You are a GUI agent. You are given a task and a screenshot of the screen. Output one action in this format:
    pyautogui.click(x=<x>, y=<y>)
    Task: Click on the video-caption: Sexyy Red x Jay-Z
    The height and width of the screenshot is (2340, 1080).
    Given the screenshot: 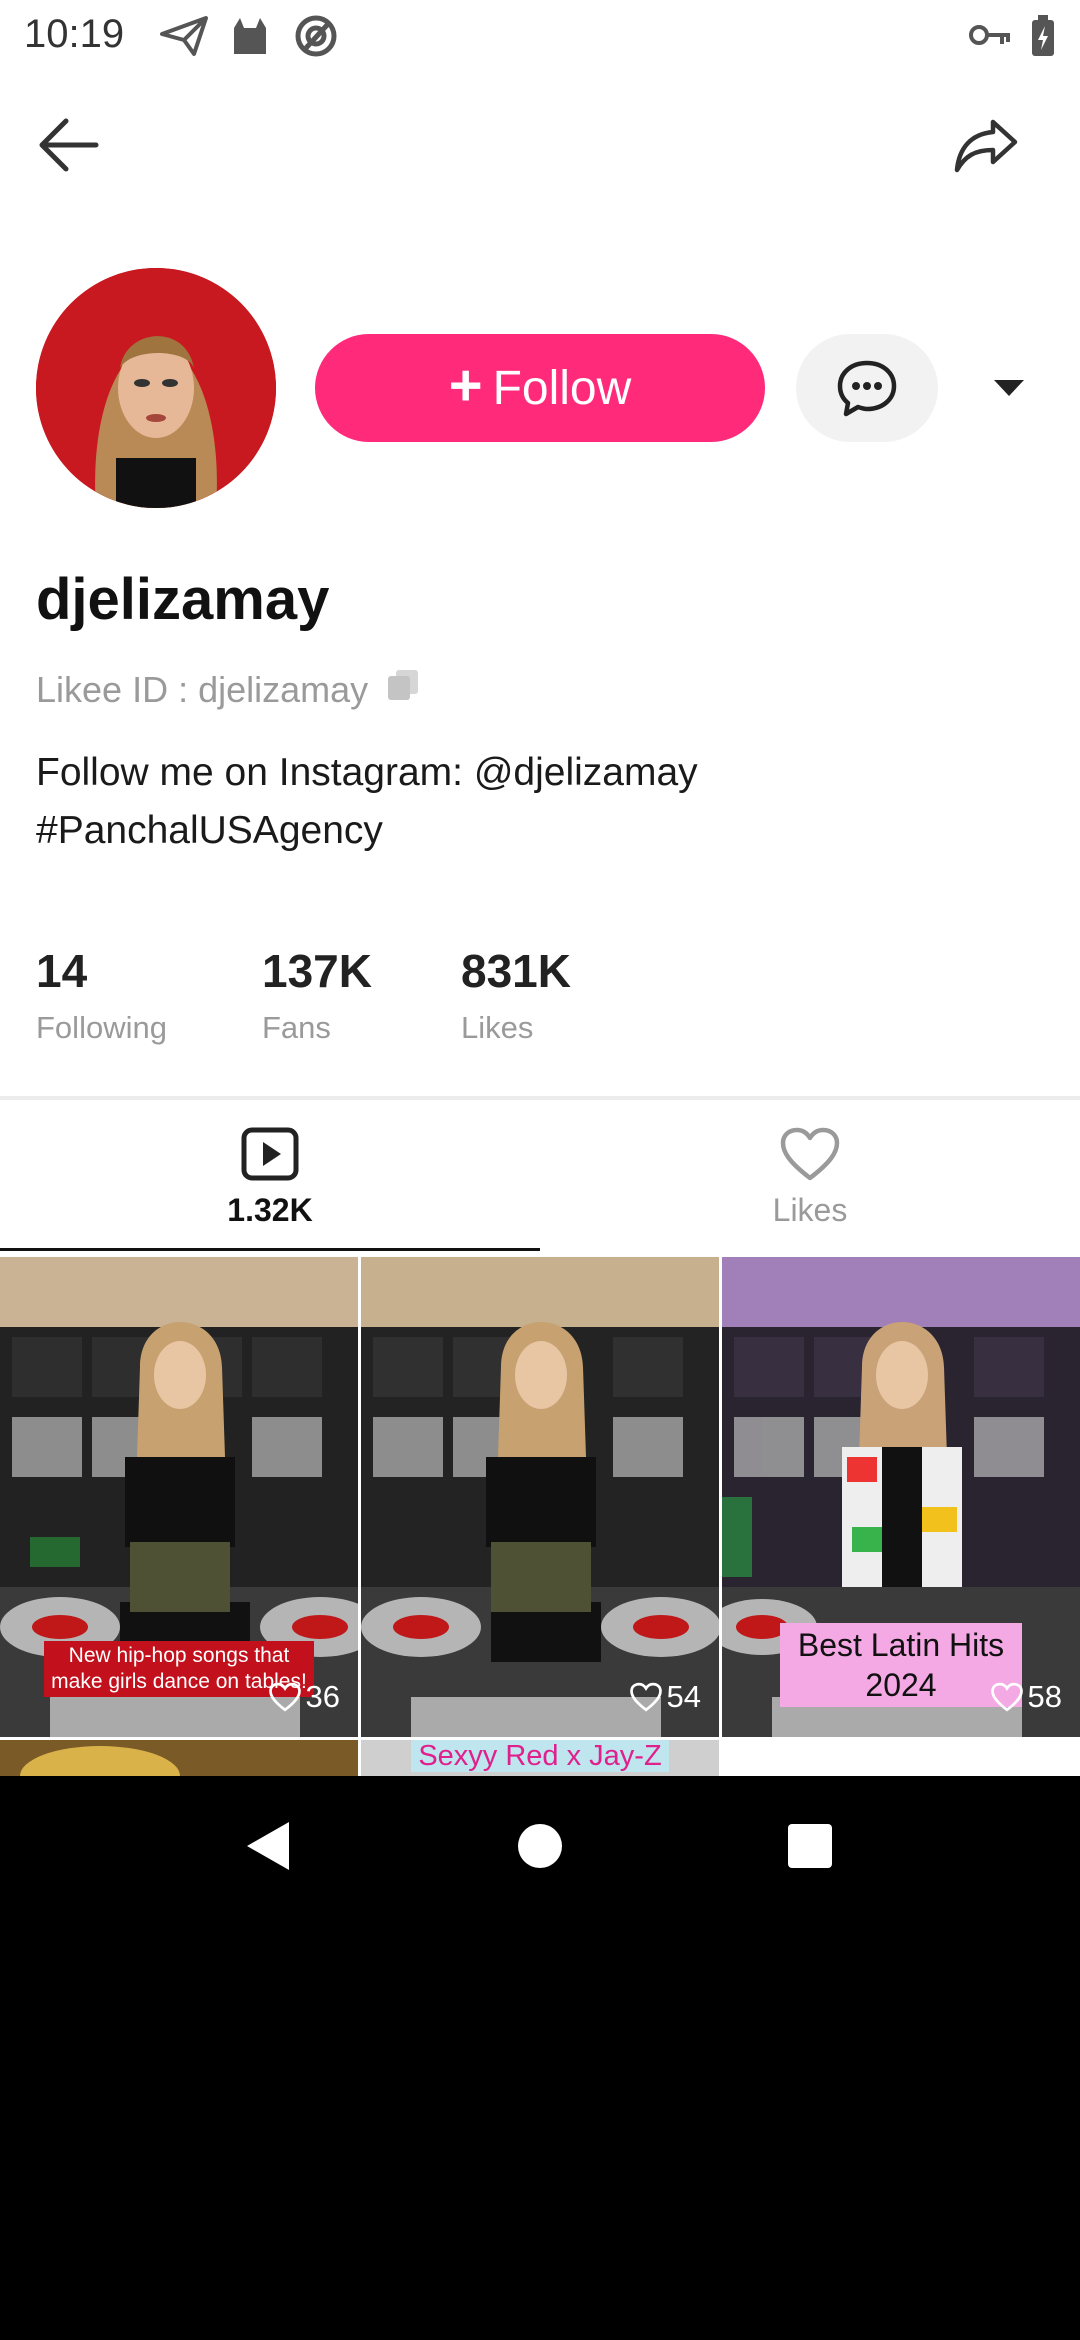 What is the action you would take?
    pyautogui.click(x=540, y=1756)
    